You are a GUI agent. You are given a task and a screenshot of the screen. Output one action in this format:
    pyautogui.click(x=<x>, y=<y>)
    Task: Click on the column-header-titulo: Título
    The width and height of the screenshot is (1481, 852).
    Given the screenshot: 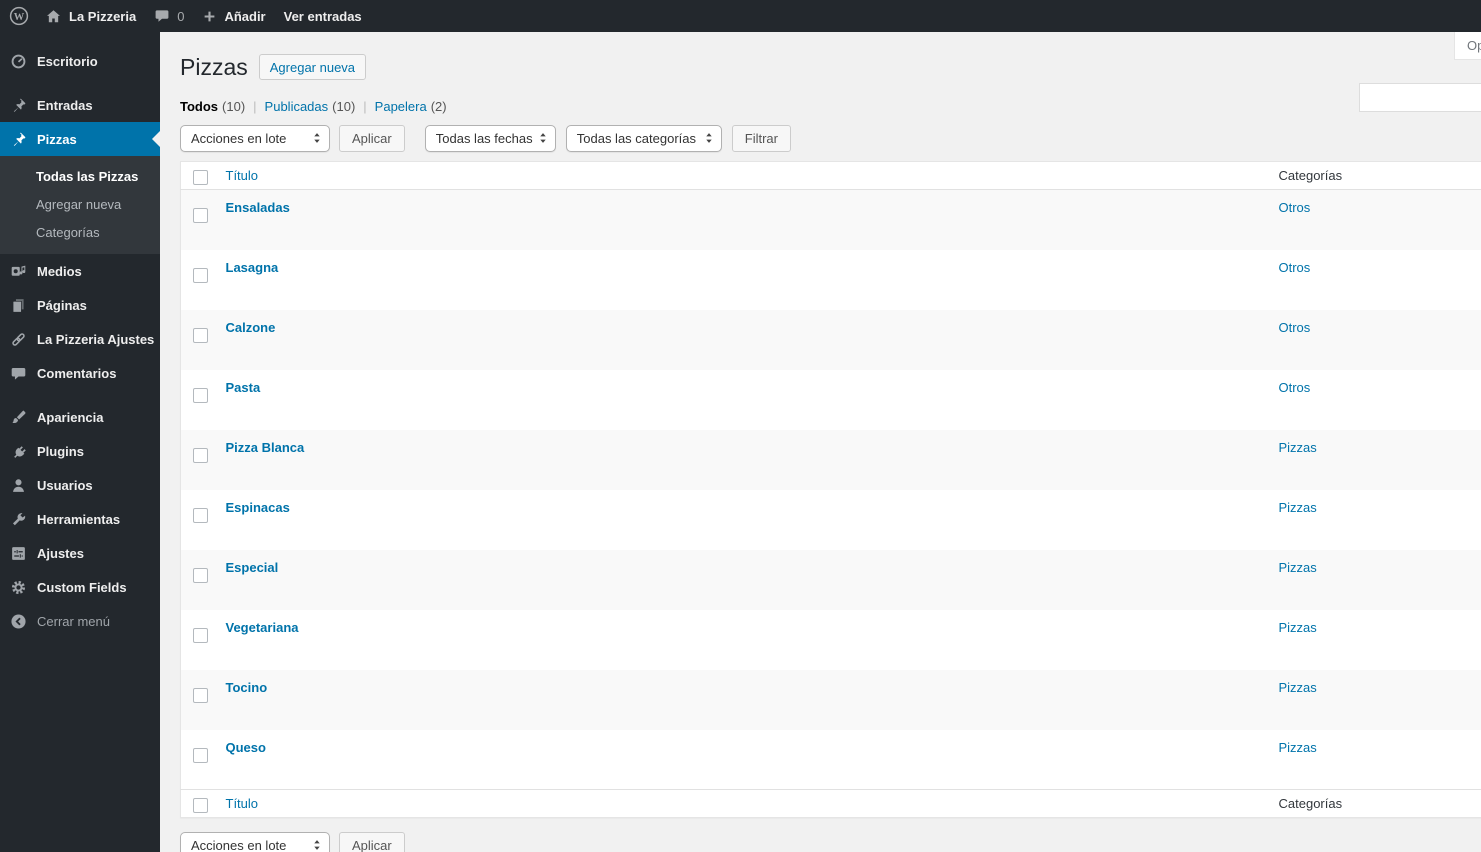 What is the action you would take?
    pyautogui.click(x=242, y=175)
    